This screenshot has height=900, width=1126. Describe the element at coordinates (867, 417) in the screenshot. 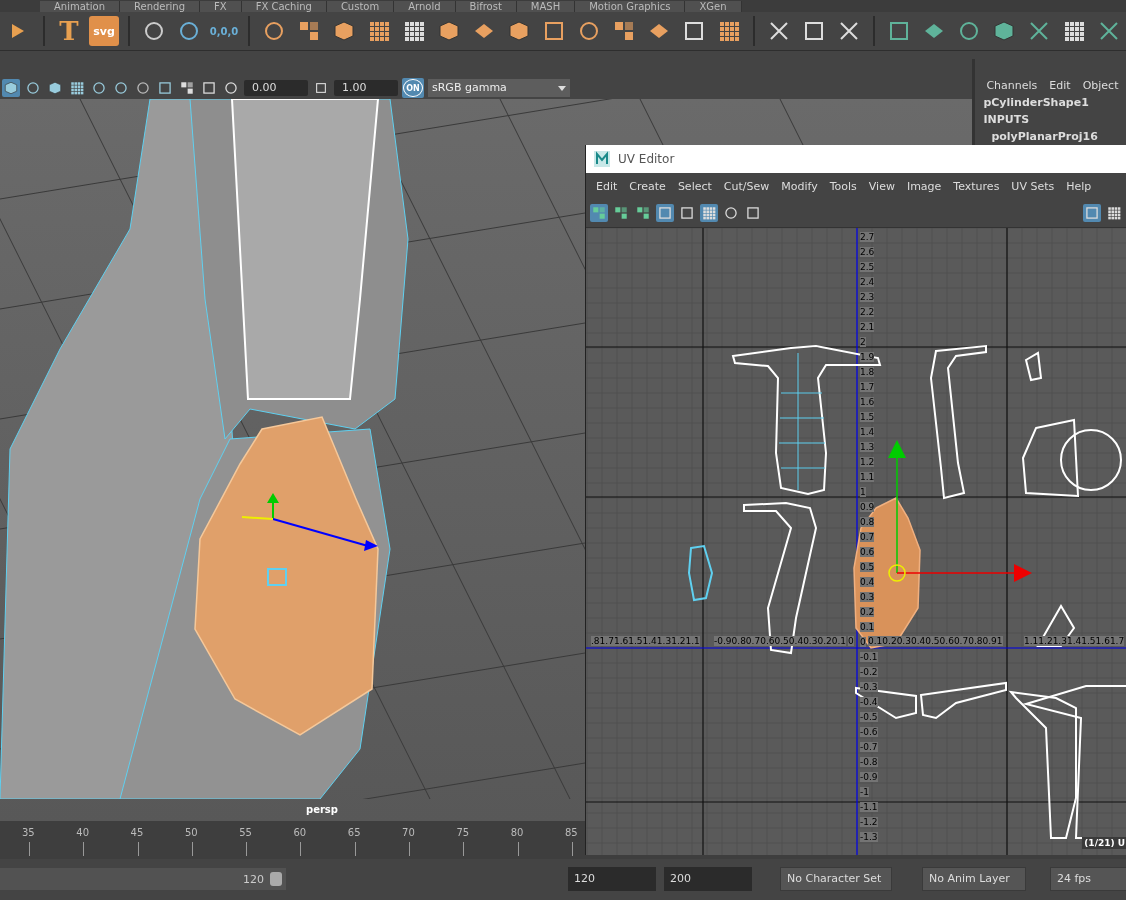

I see `axis-label: 1.5` at that location.